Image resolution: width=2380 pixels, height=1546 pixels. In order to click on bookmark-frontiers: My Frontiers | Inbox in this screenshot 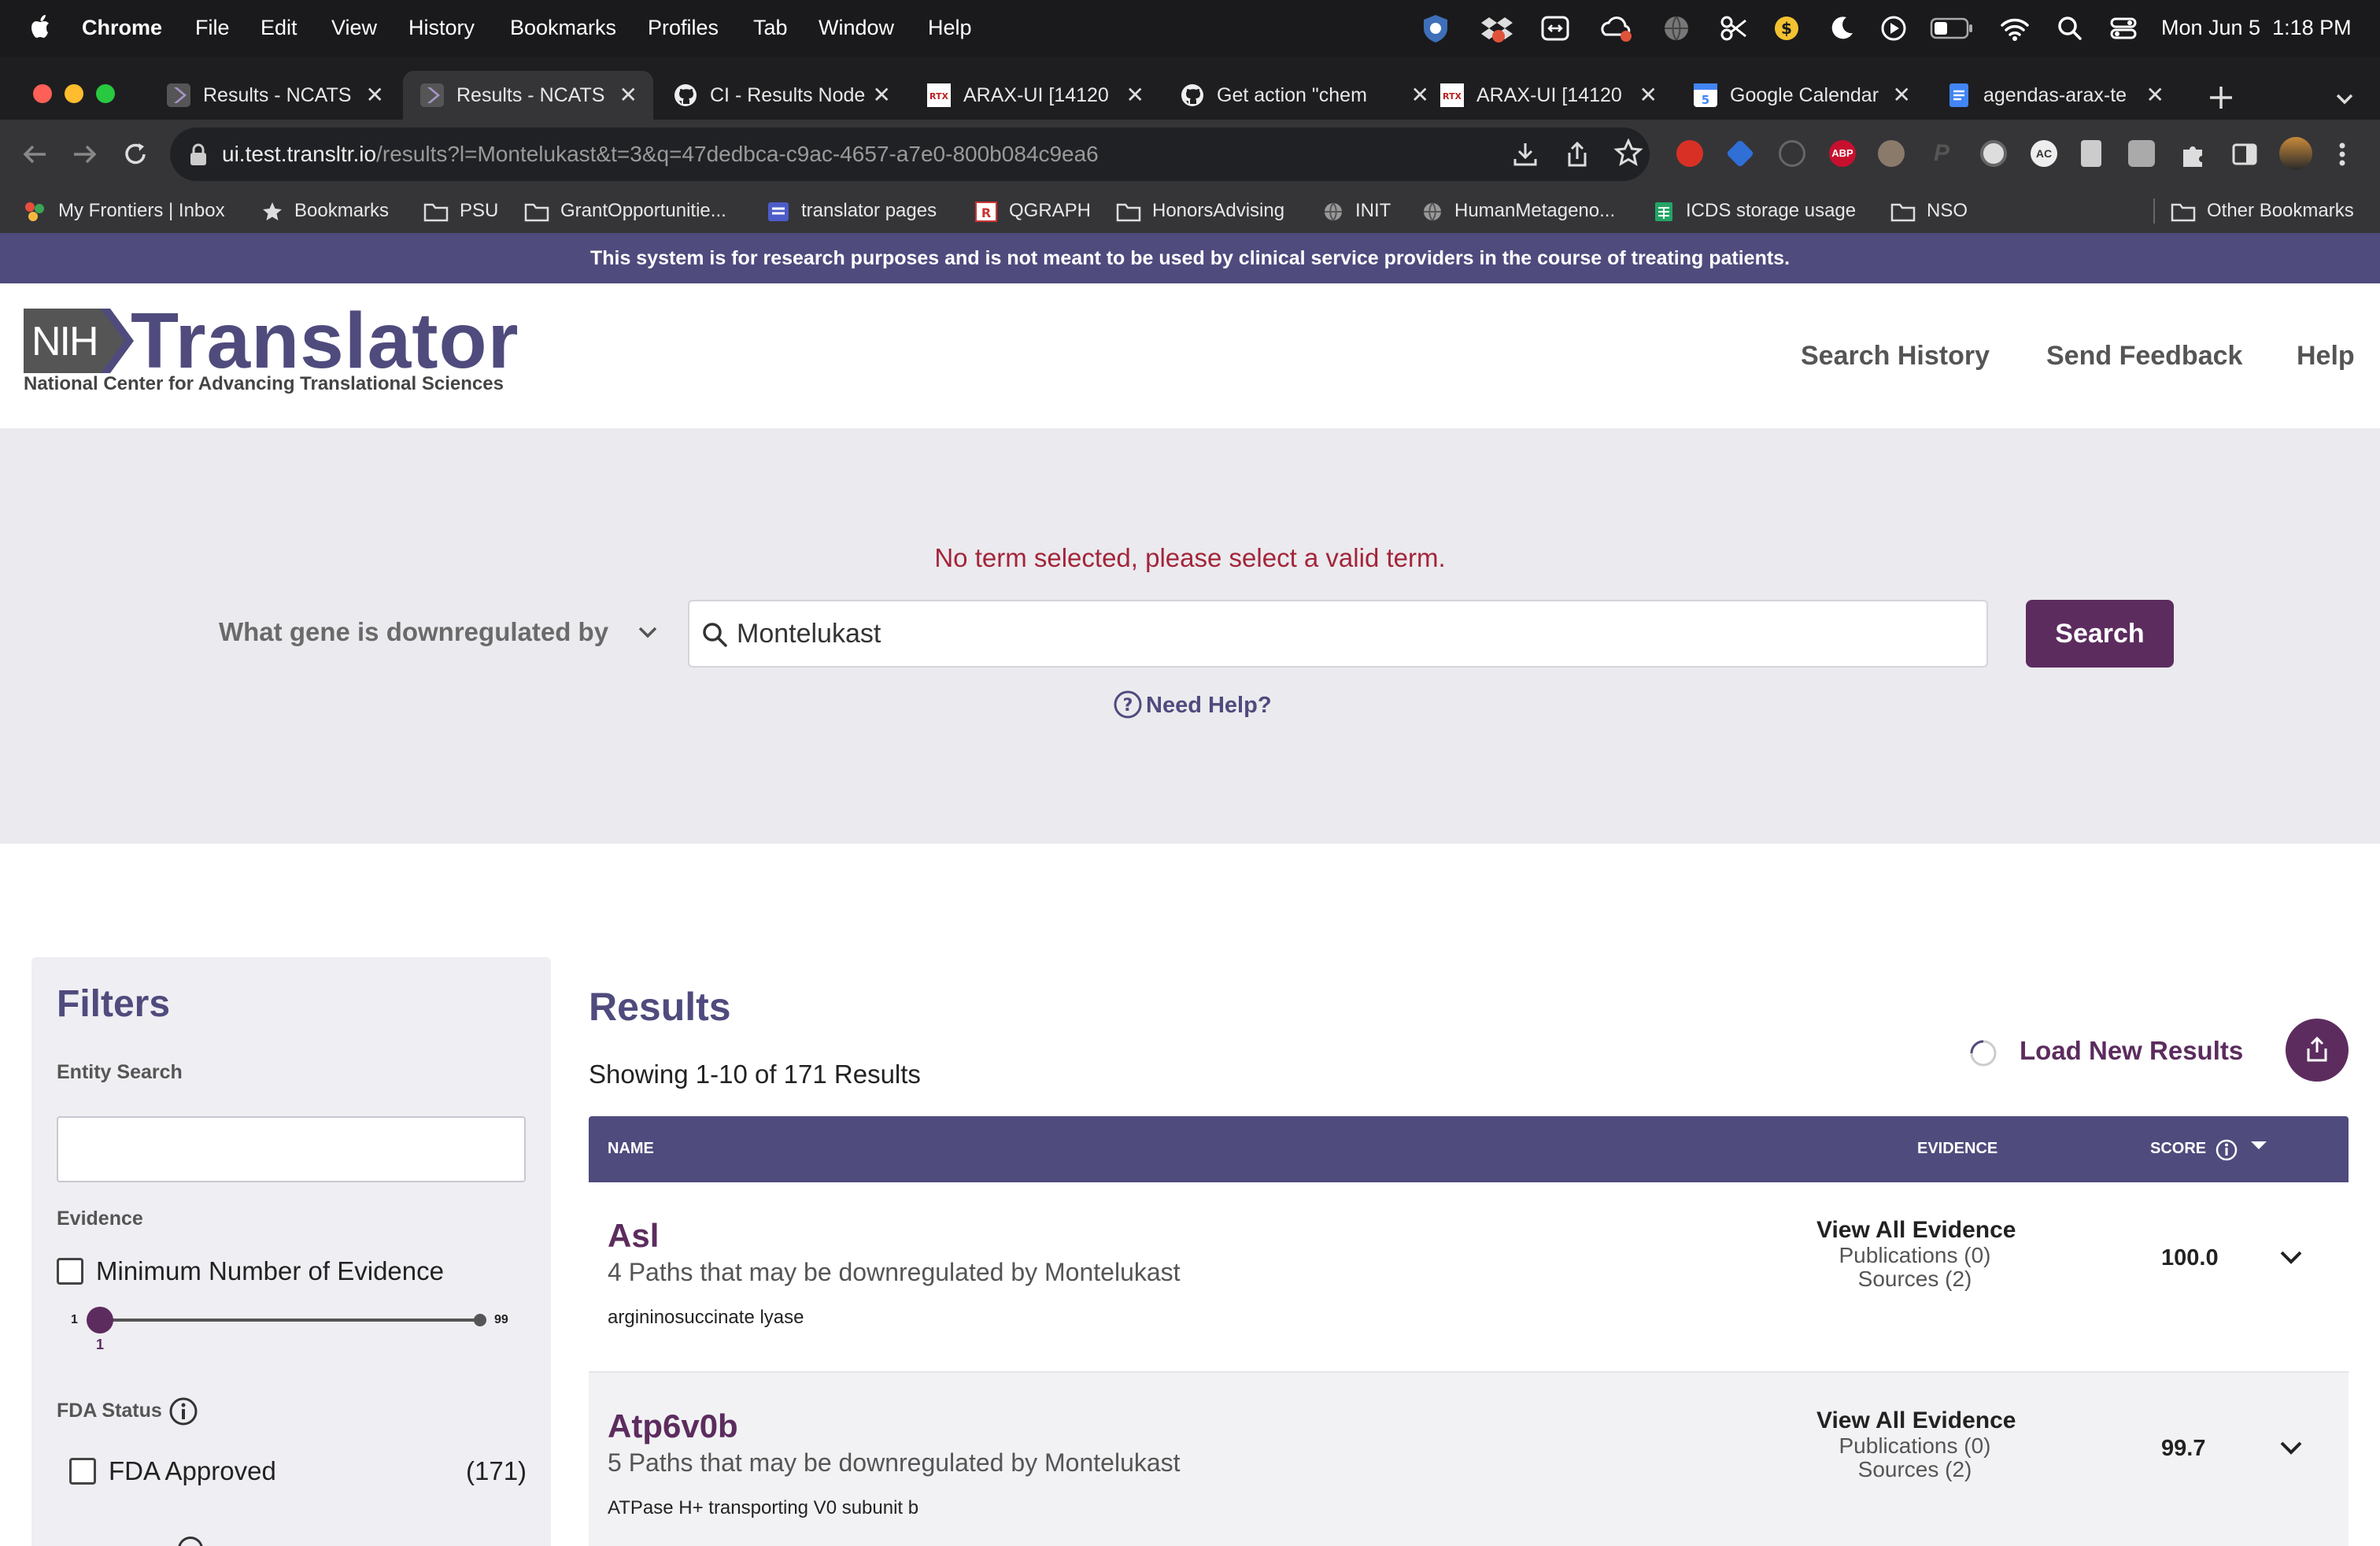, I will do `click(125, 212)`.